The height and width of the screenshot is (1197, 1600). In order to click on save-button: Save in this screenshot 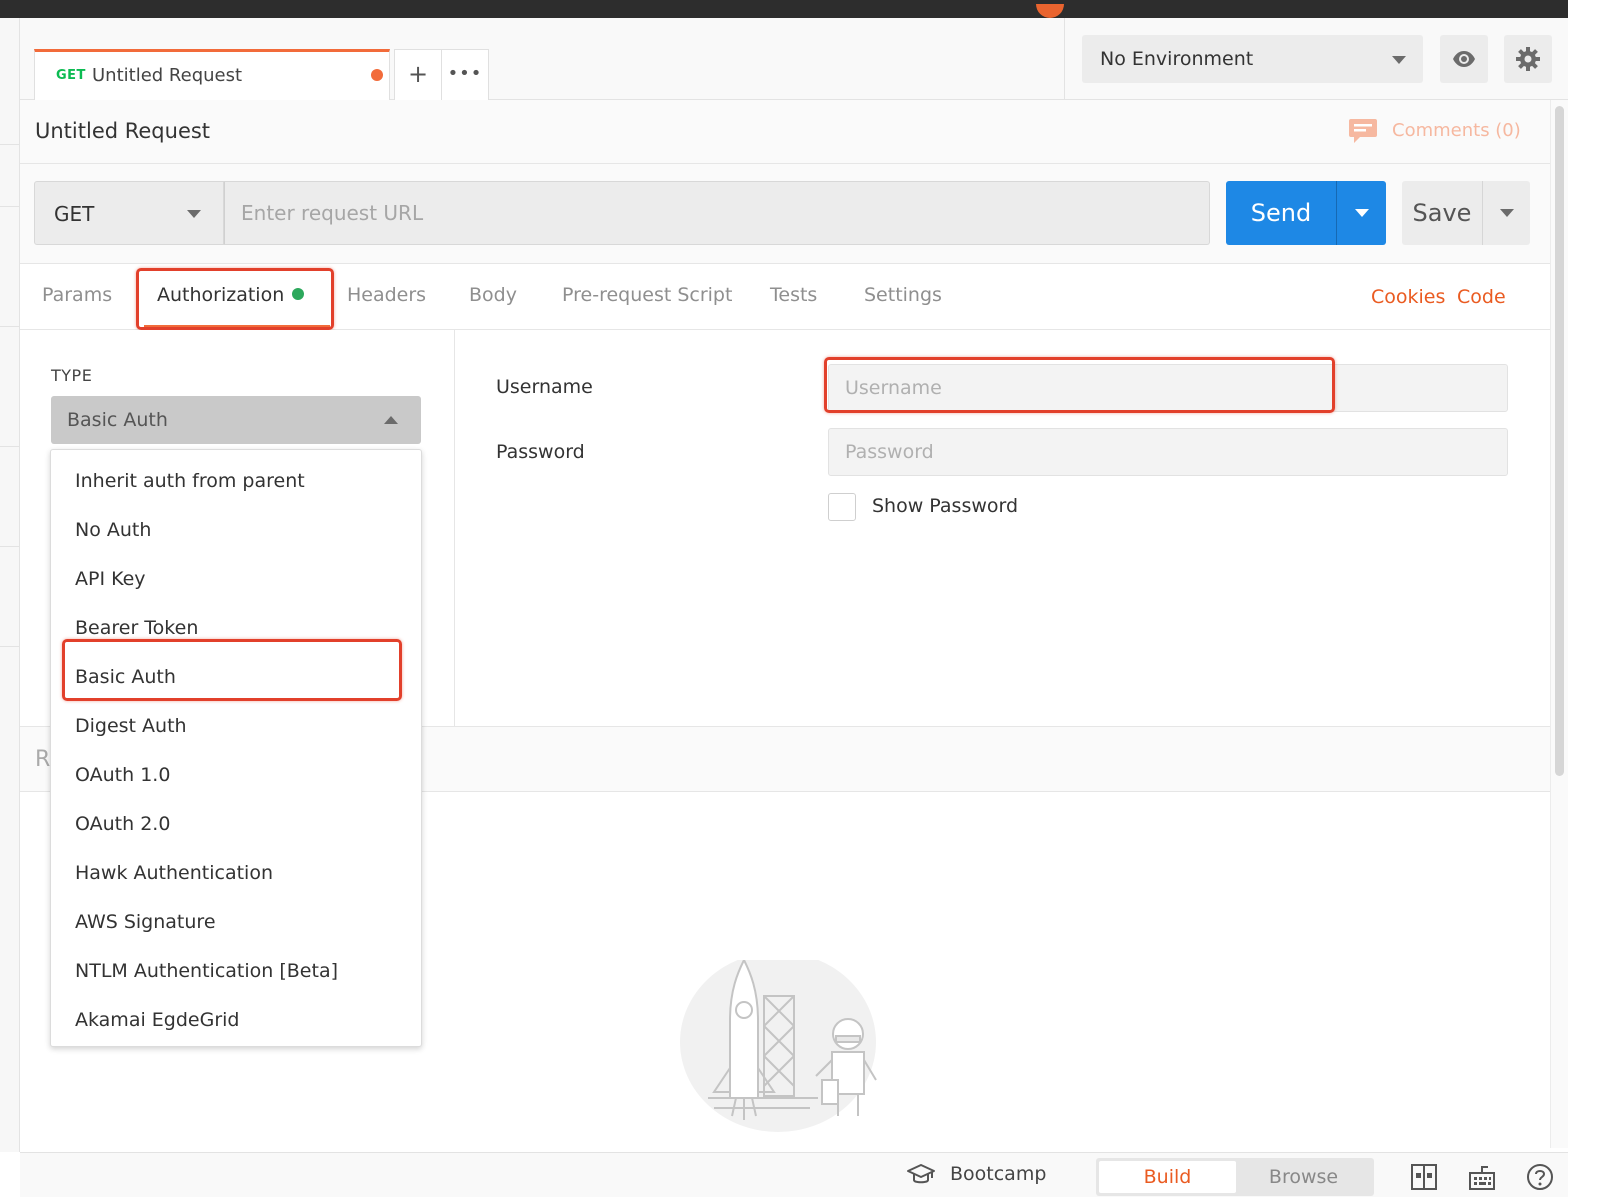, I will do `click(1442, 213)`.